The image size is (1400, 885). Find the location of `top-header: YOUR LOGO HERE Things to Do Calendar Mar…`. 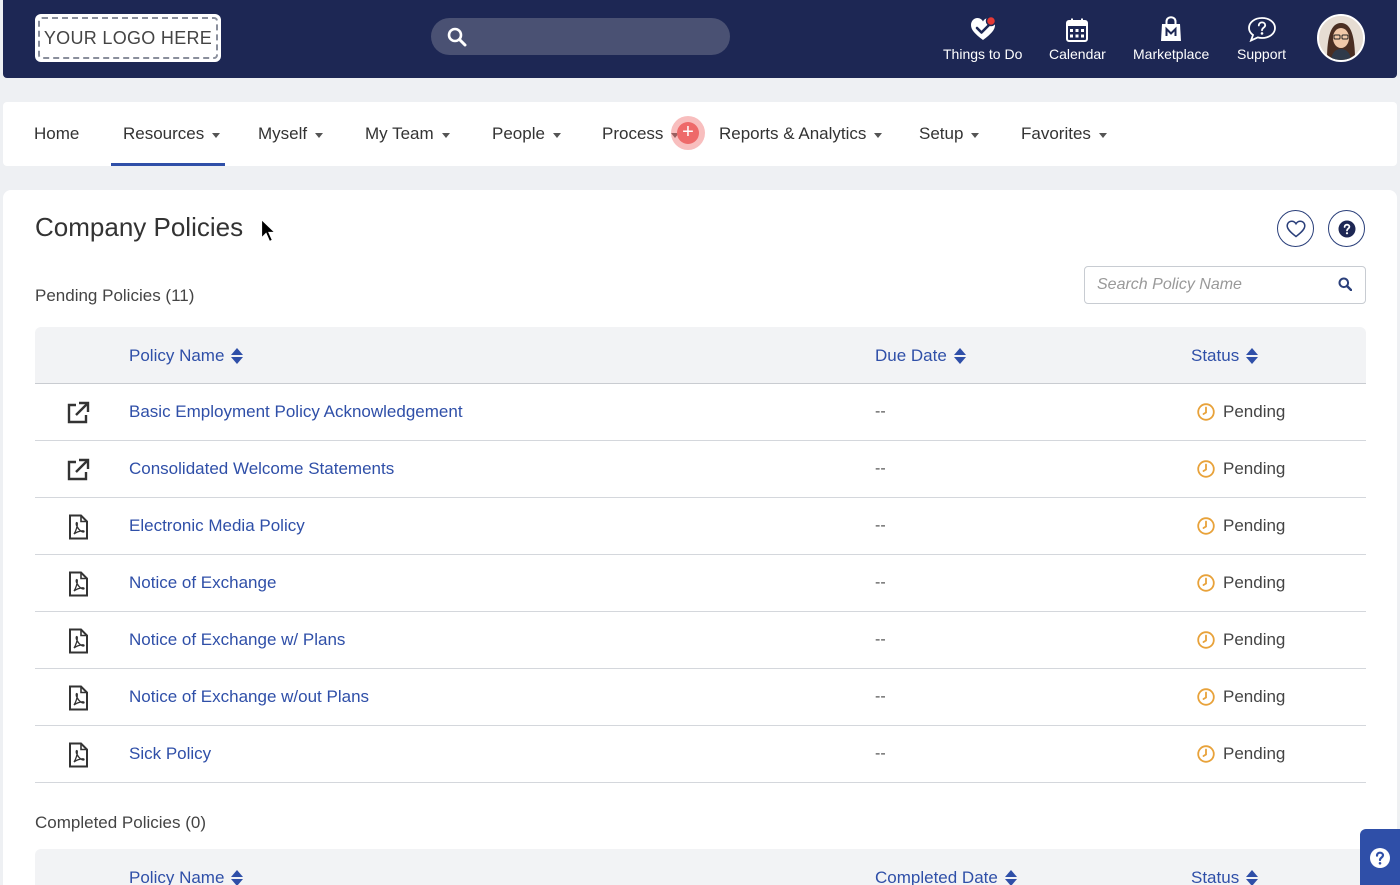

top-header: YOUR LOGO HERE Things to Do Calendar Mar… is located at coordinates (700, 39).